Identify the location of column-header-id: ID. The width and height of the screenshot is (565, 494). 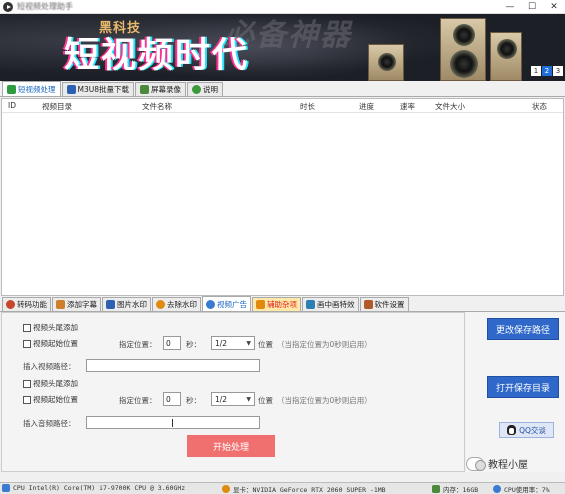
(12, 105).